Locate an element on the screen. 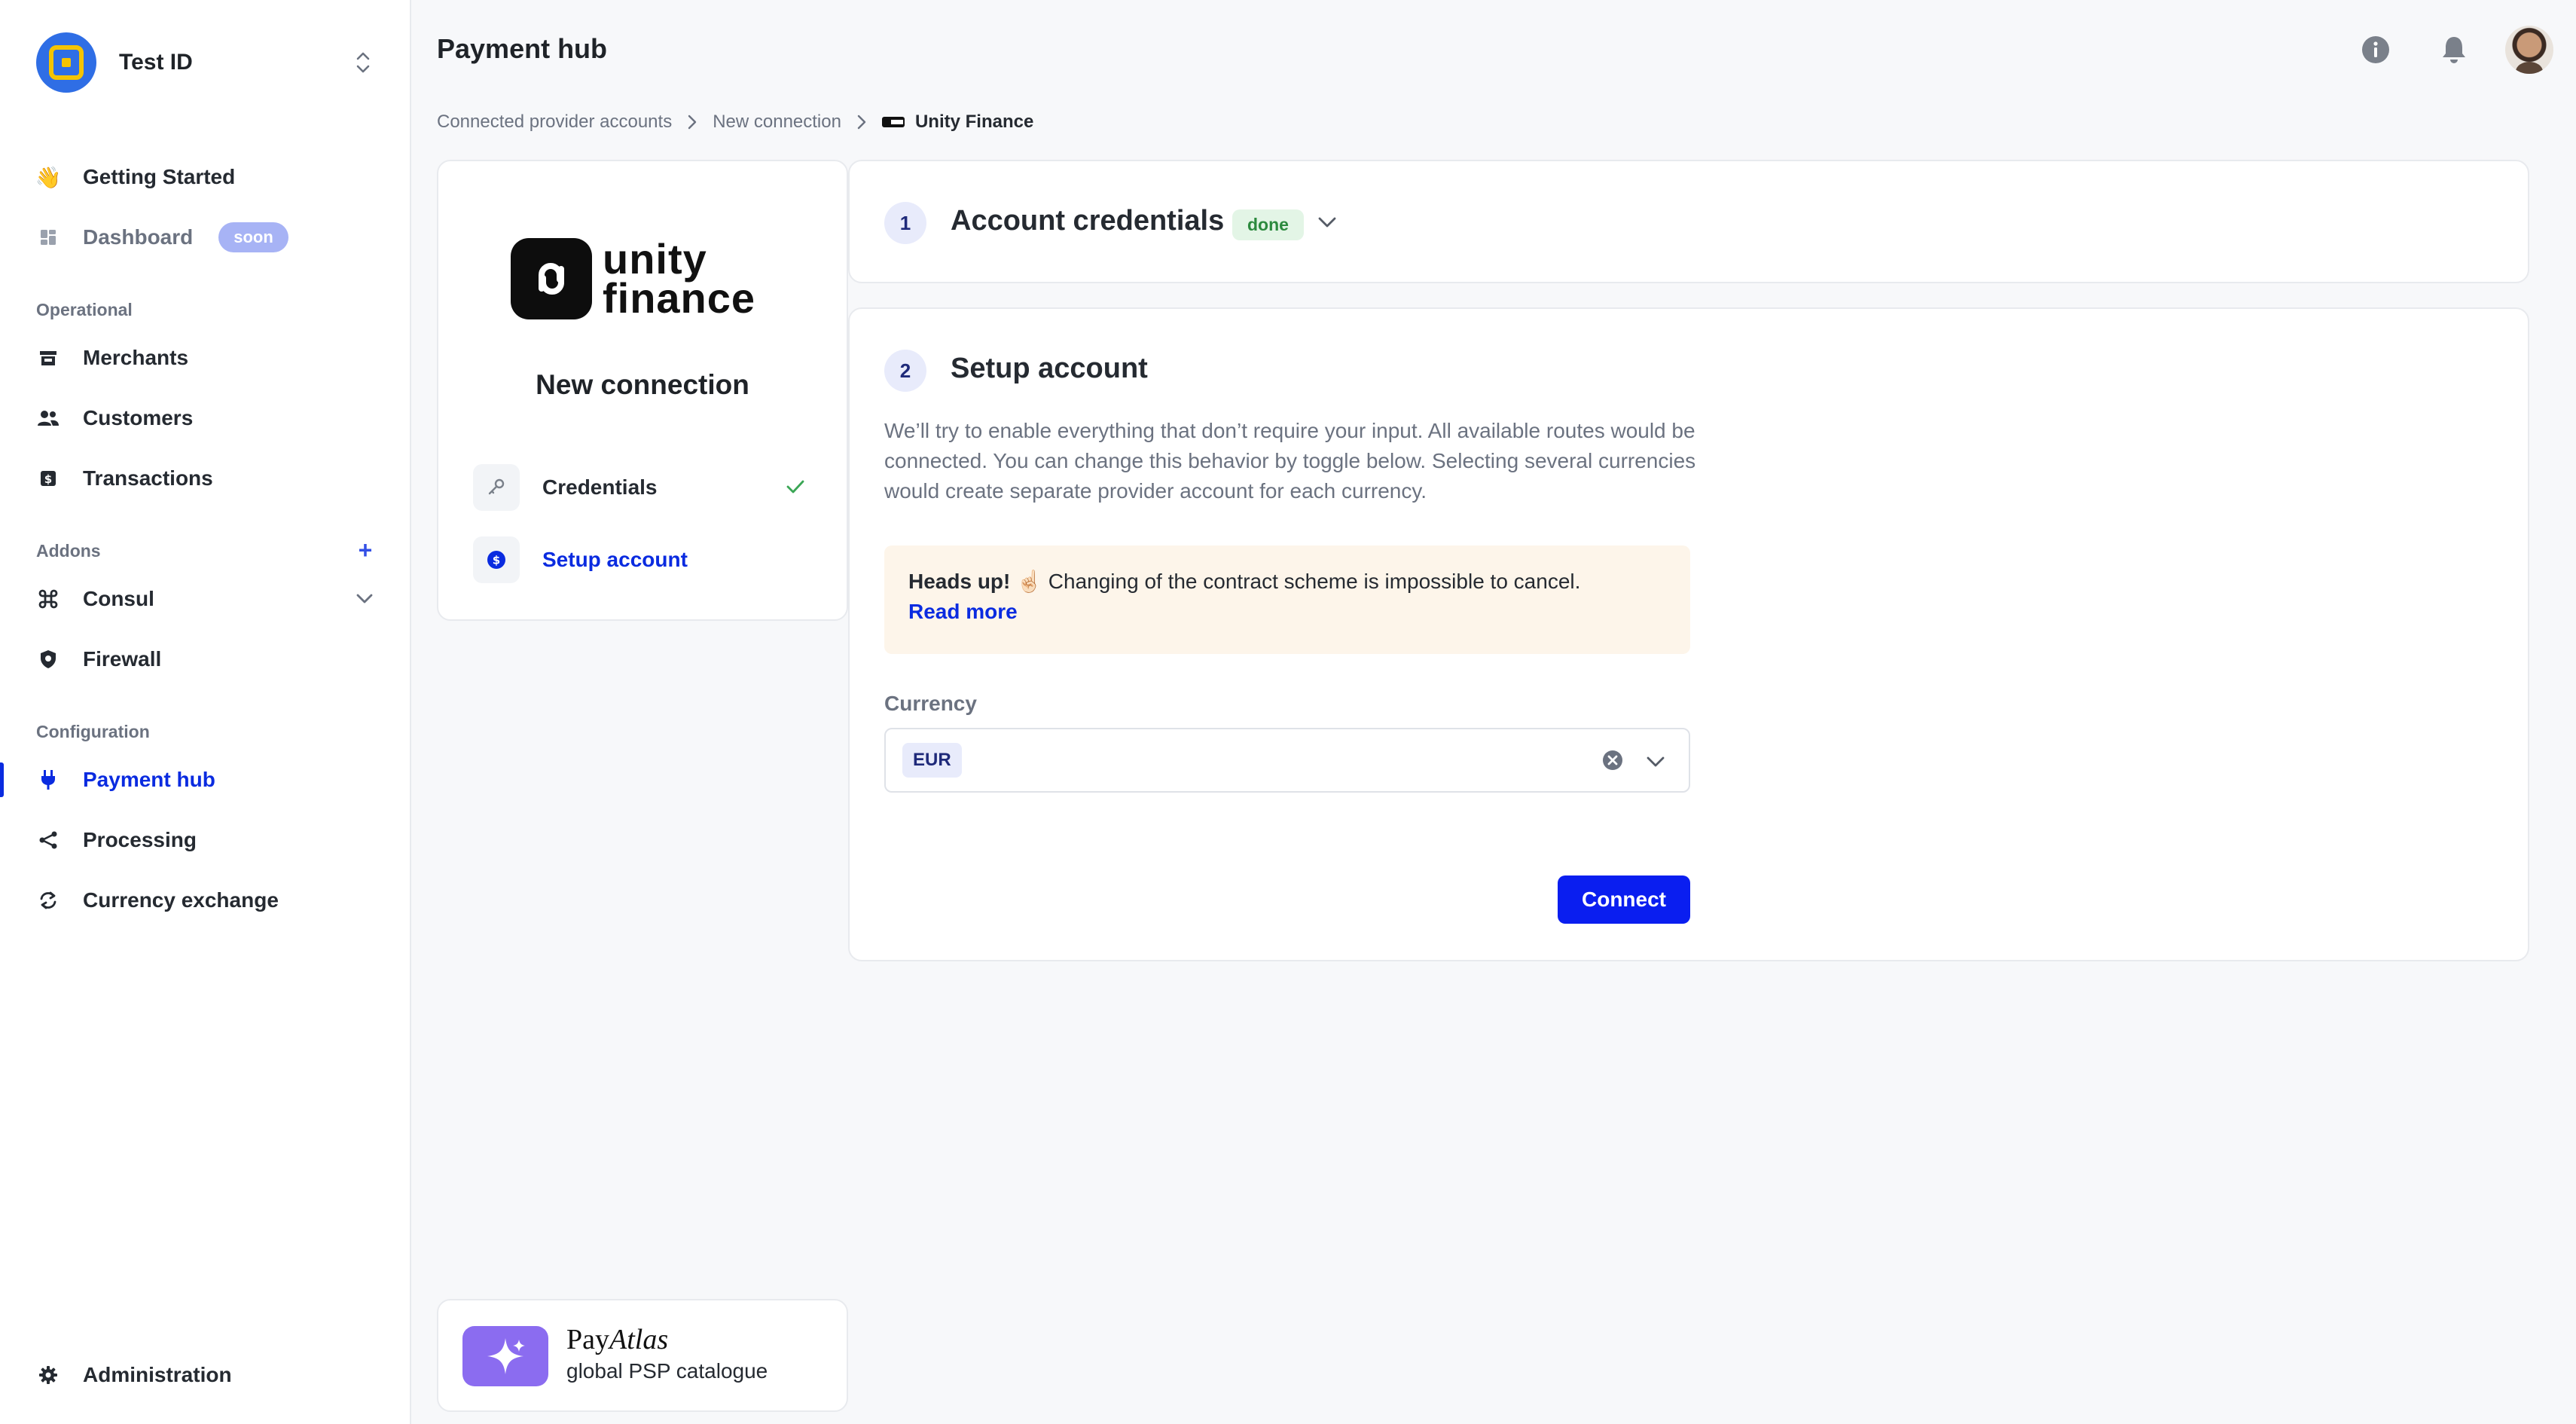 This screenshot has height=1424, width=2576. status-badge: done is located at coordinates (1268, 225).